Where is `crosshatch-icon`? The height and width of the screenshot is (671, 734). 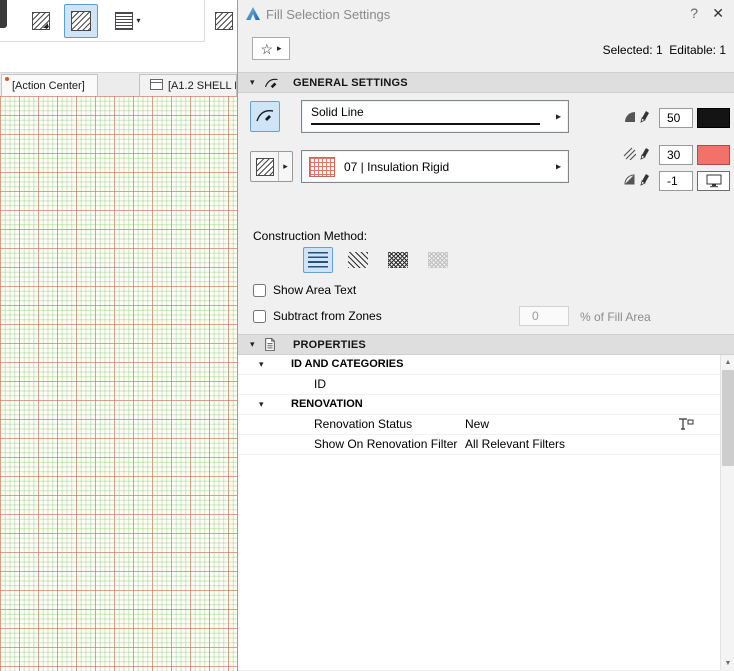
crosshatch-icon is located at coordinates (398, 260).